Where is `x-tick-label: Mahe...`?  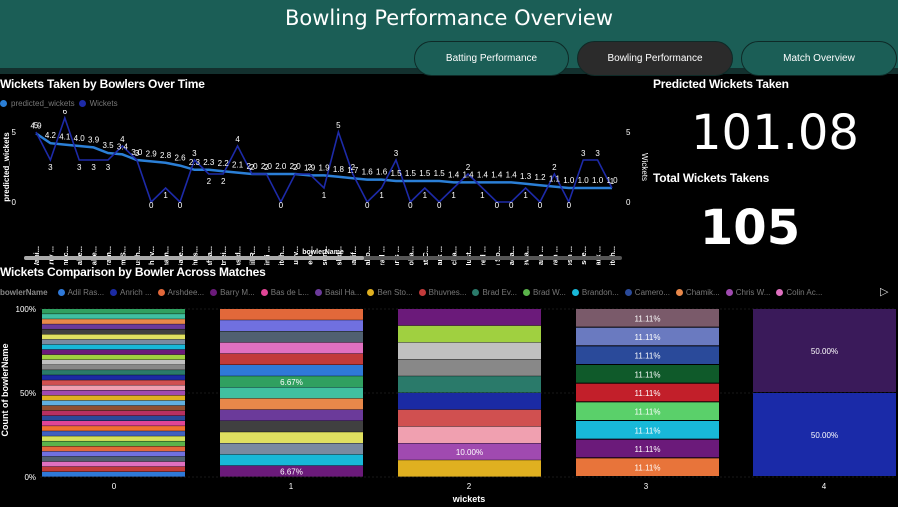
x-tick-label: Mahe... is located at coordinates (79, 255).